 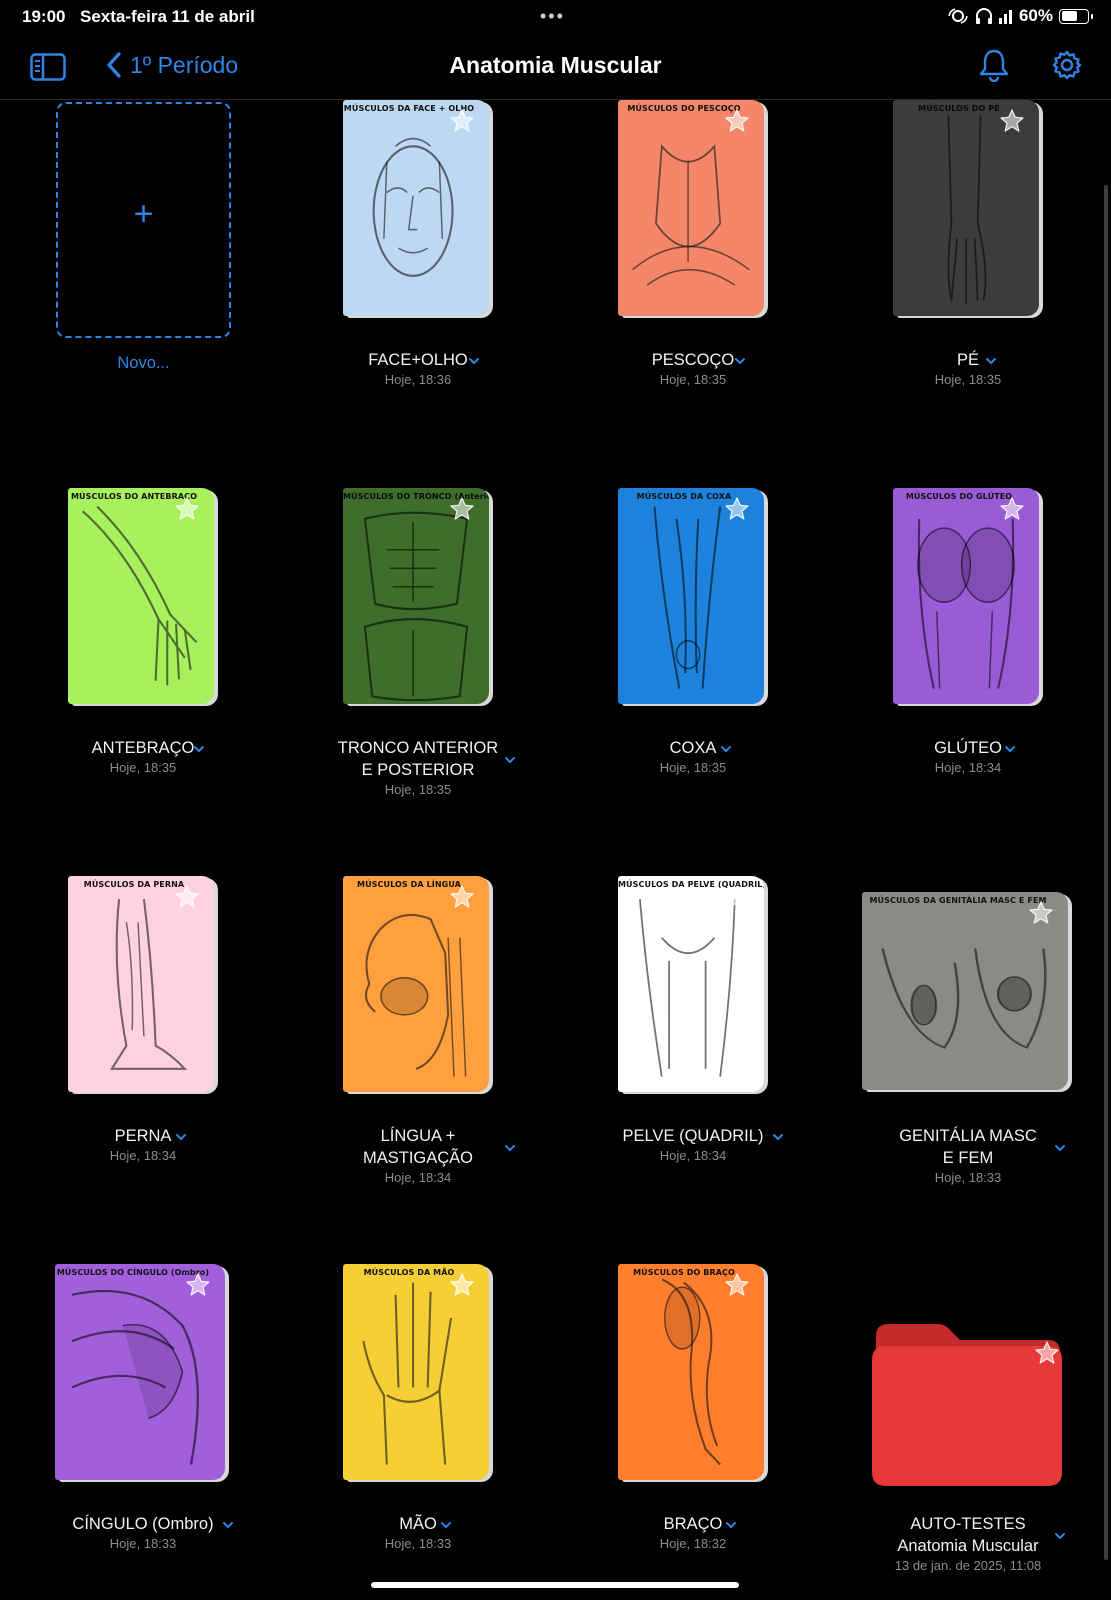 I want to click on scroll-indicator, so click(x=1106, y=872).